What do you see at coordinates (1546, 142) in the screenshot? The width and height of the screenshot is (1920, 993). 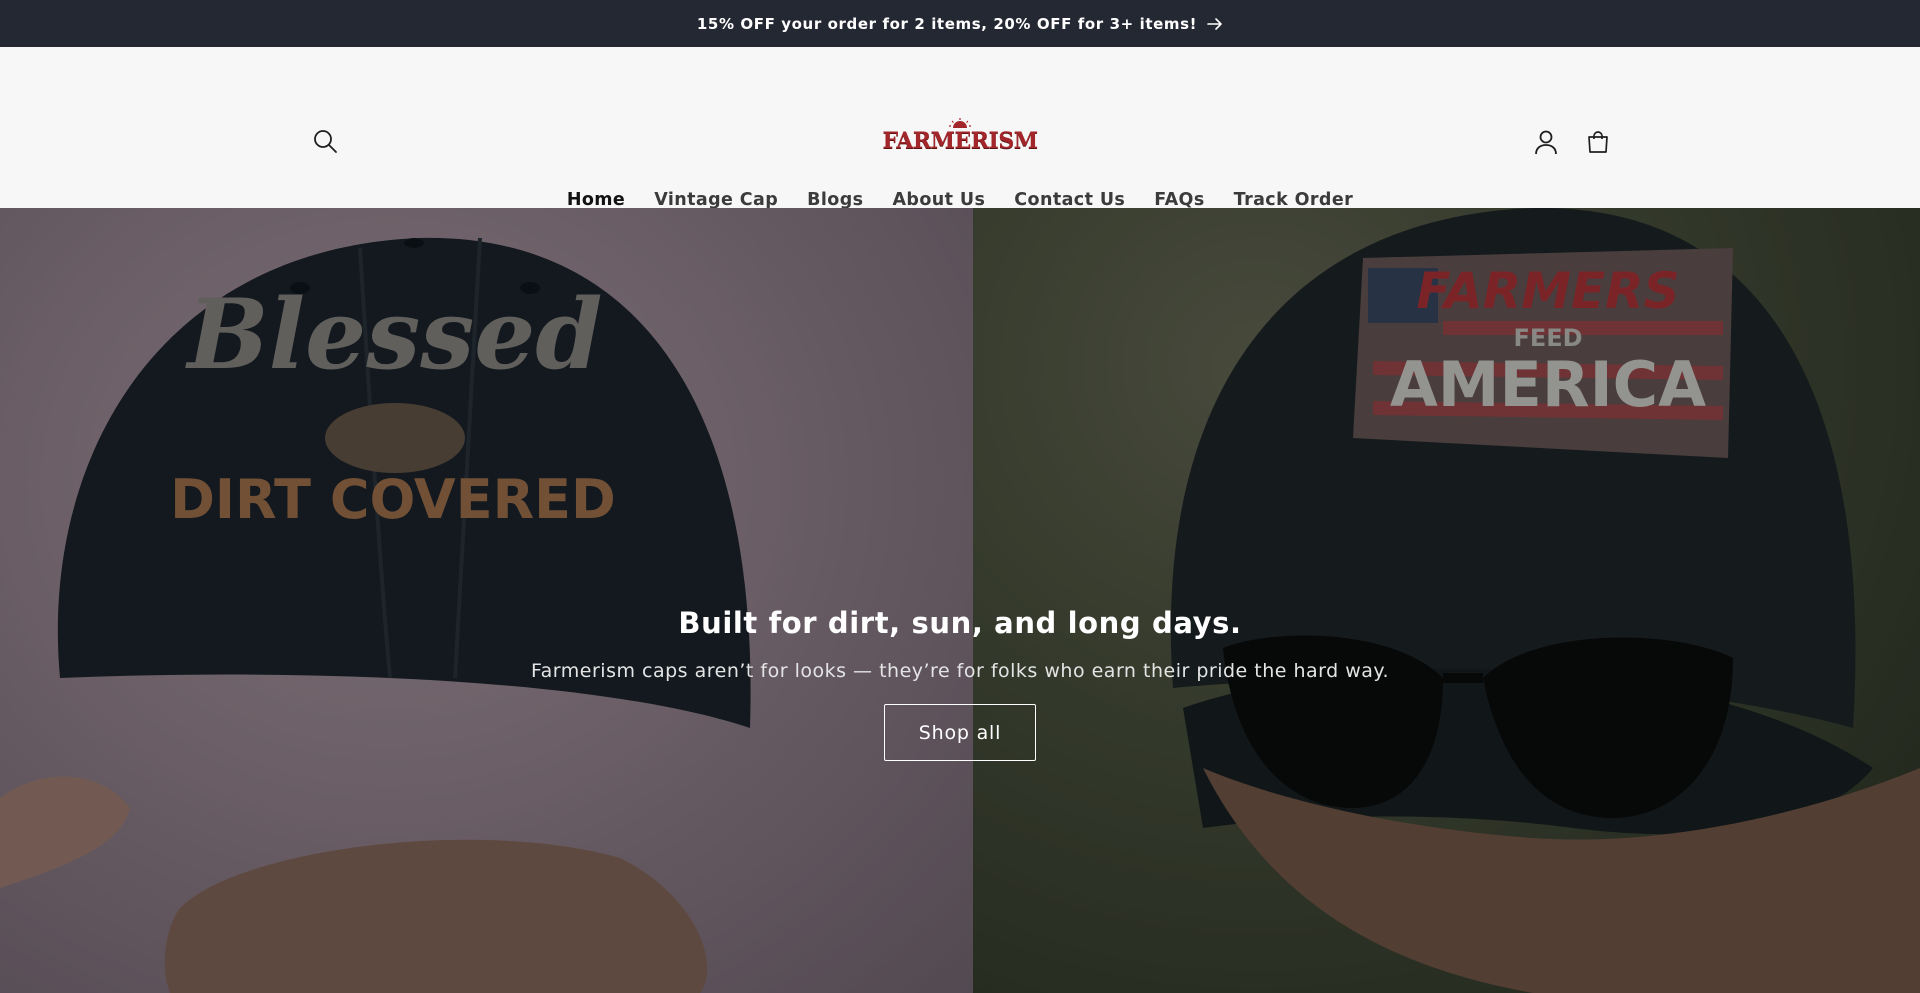 I see `account-icon` at bounding box center [1546, 142].